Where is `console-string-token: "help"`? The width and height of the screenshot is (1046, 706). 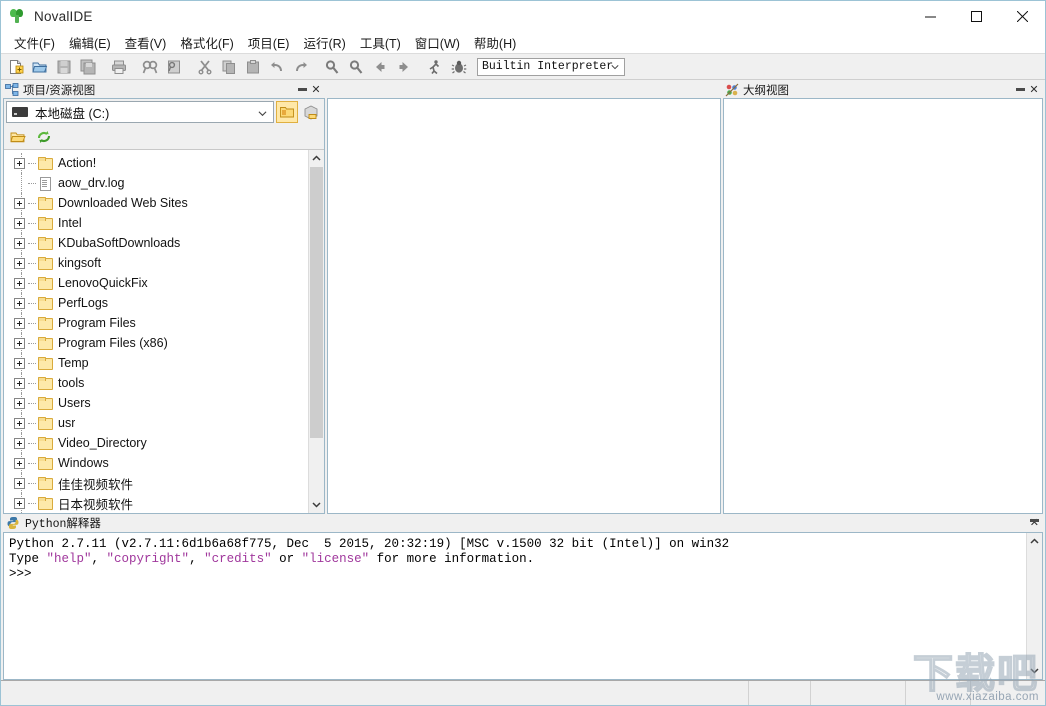 console-string-token: "help" is located at coordinates (69, 559).